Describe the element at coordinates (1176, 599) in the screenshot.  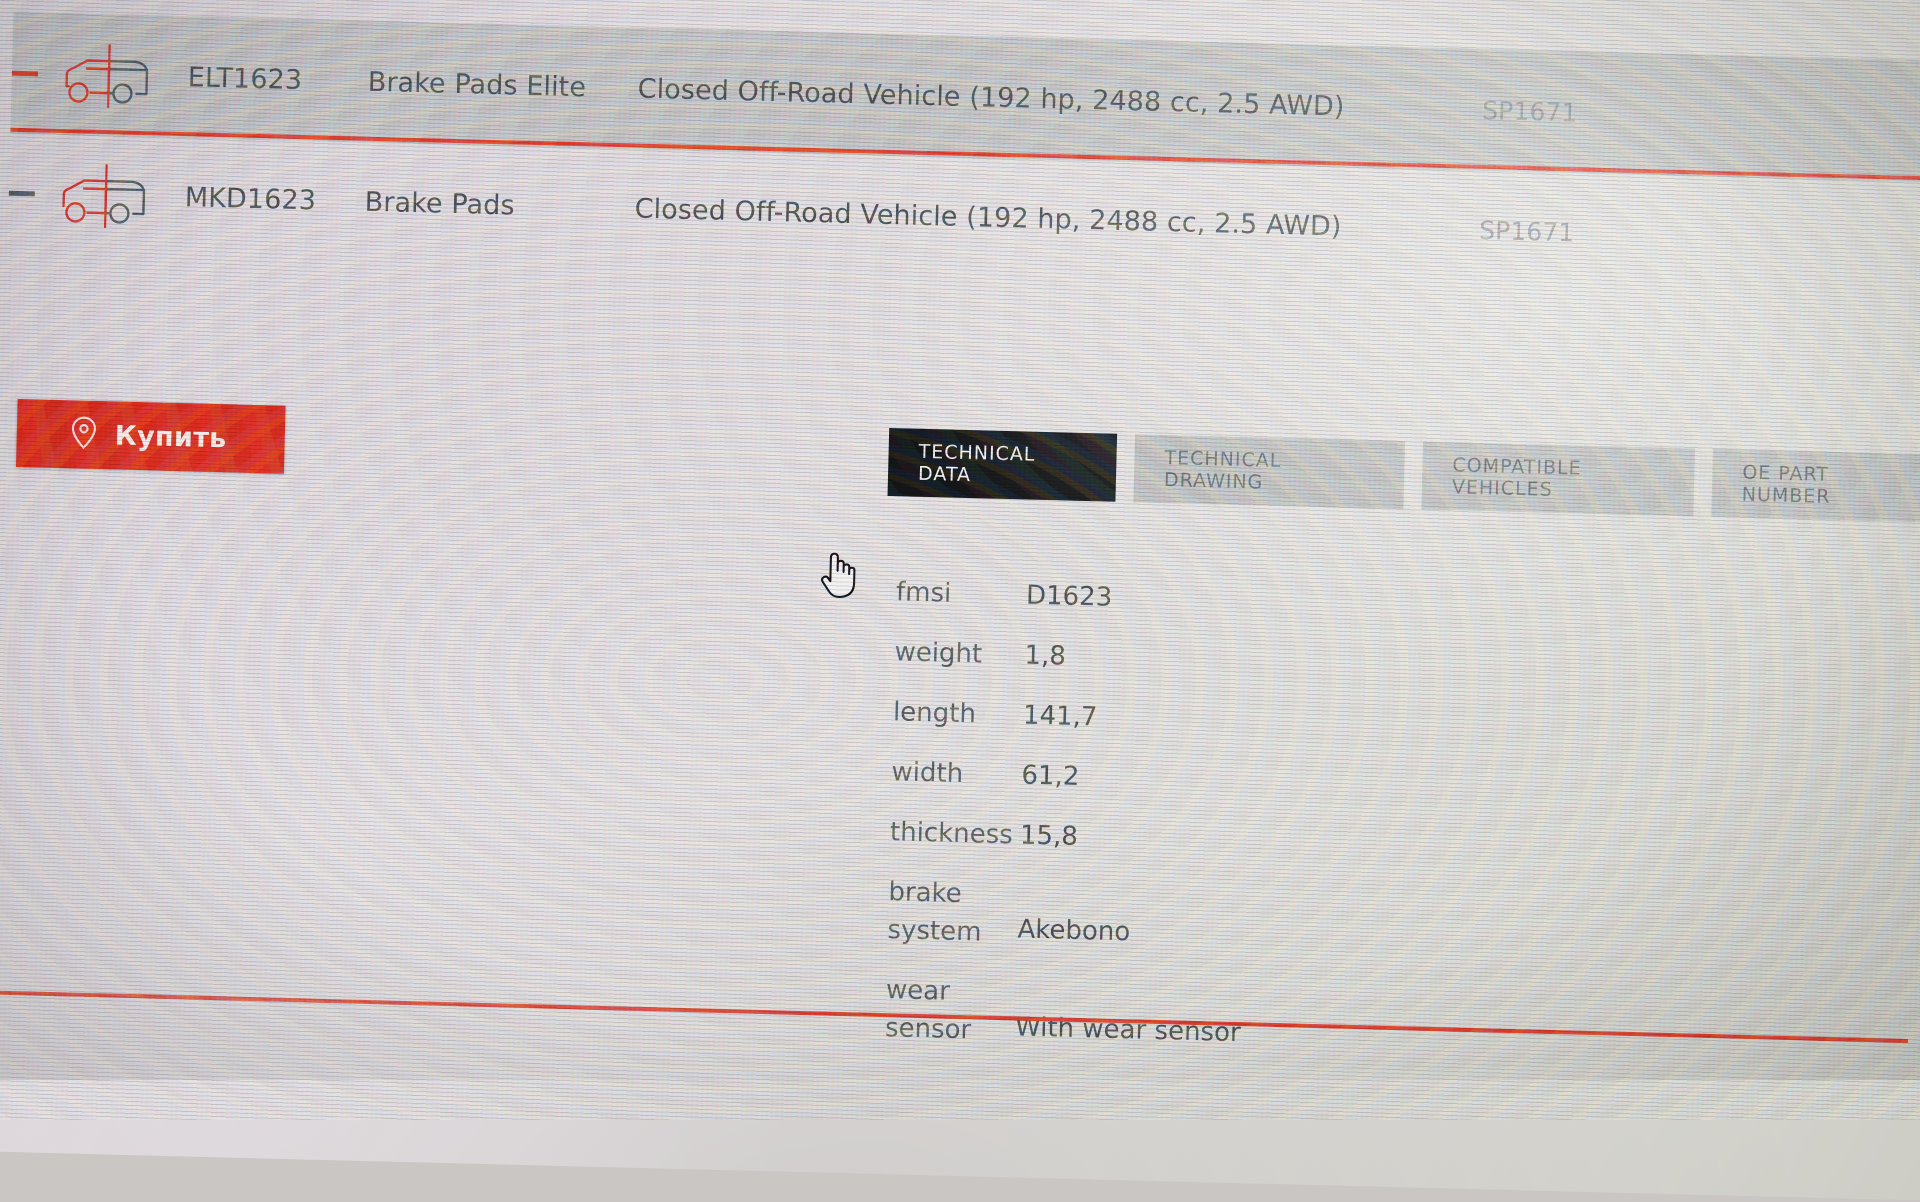
I see `spec-row-fmsi: fmsi D1623` at that location.